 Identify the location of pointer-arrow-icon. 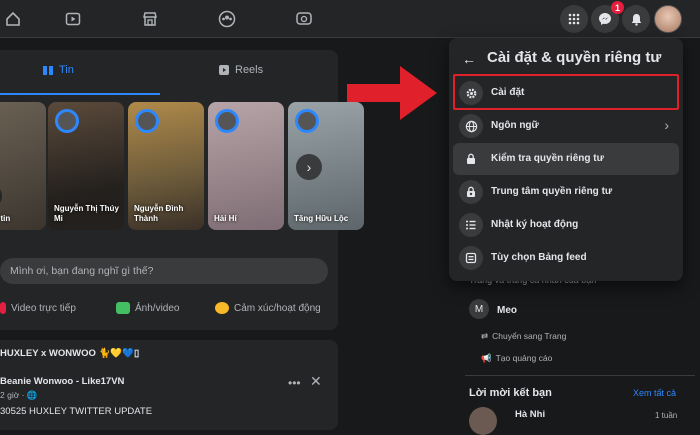
(392, 93).